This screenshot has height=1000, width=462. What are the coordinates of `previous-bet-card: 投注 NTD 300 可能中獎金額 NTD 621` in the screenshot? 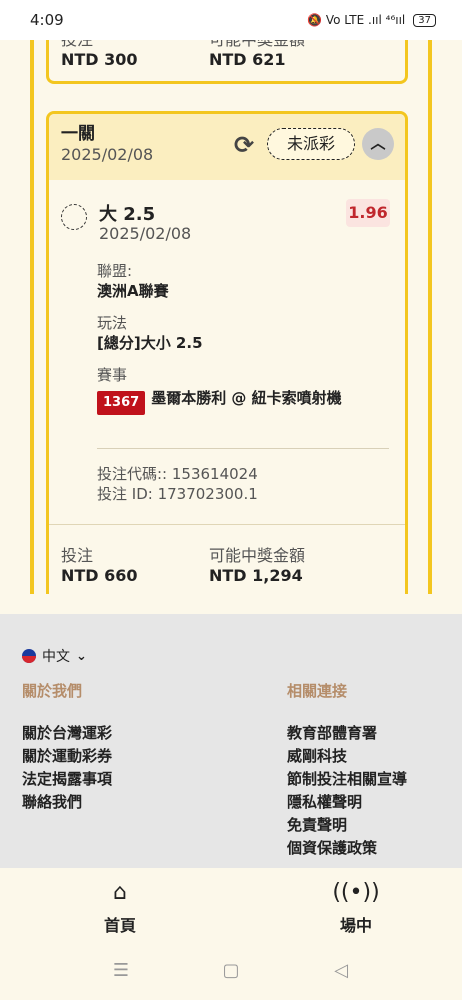 It's located at (227, 62).